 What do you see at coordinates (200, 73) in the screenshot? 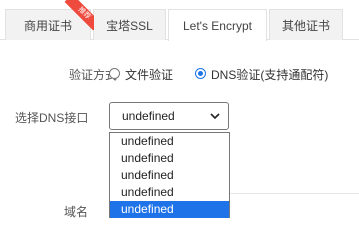
I see `dns-verify-radio` at bounding box center [200, 73].